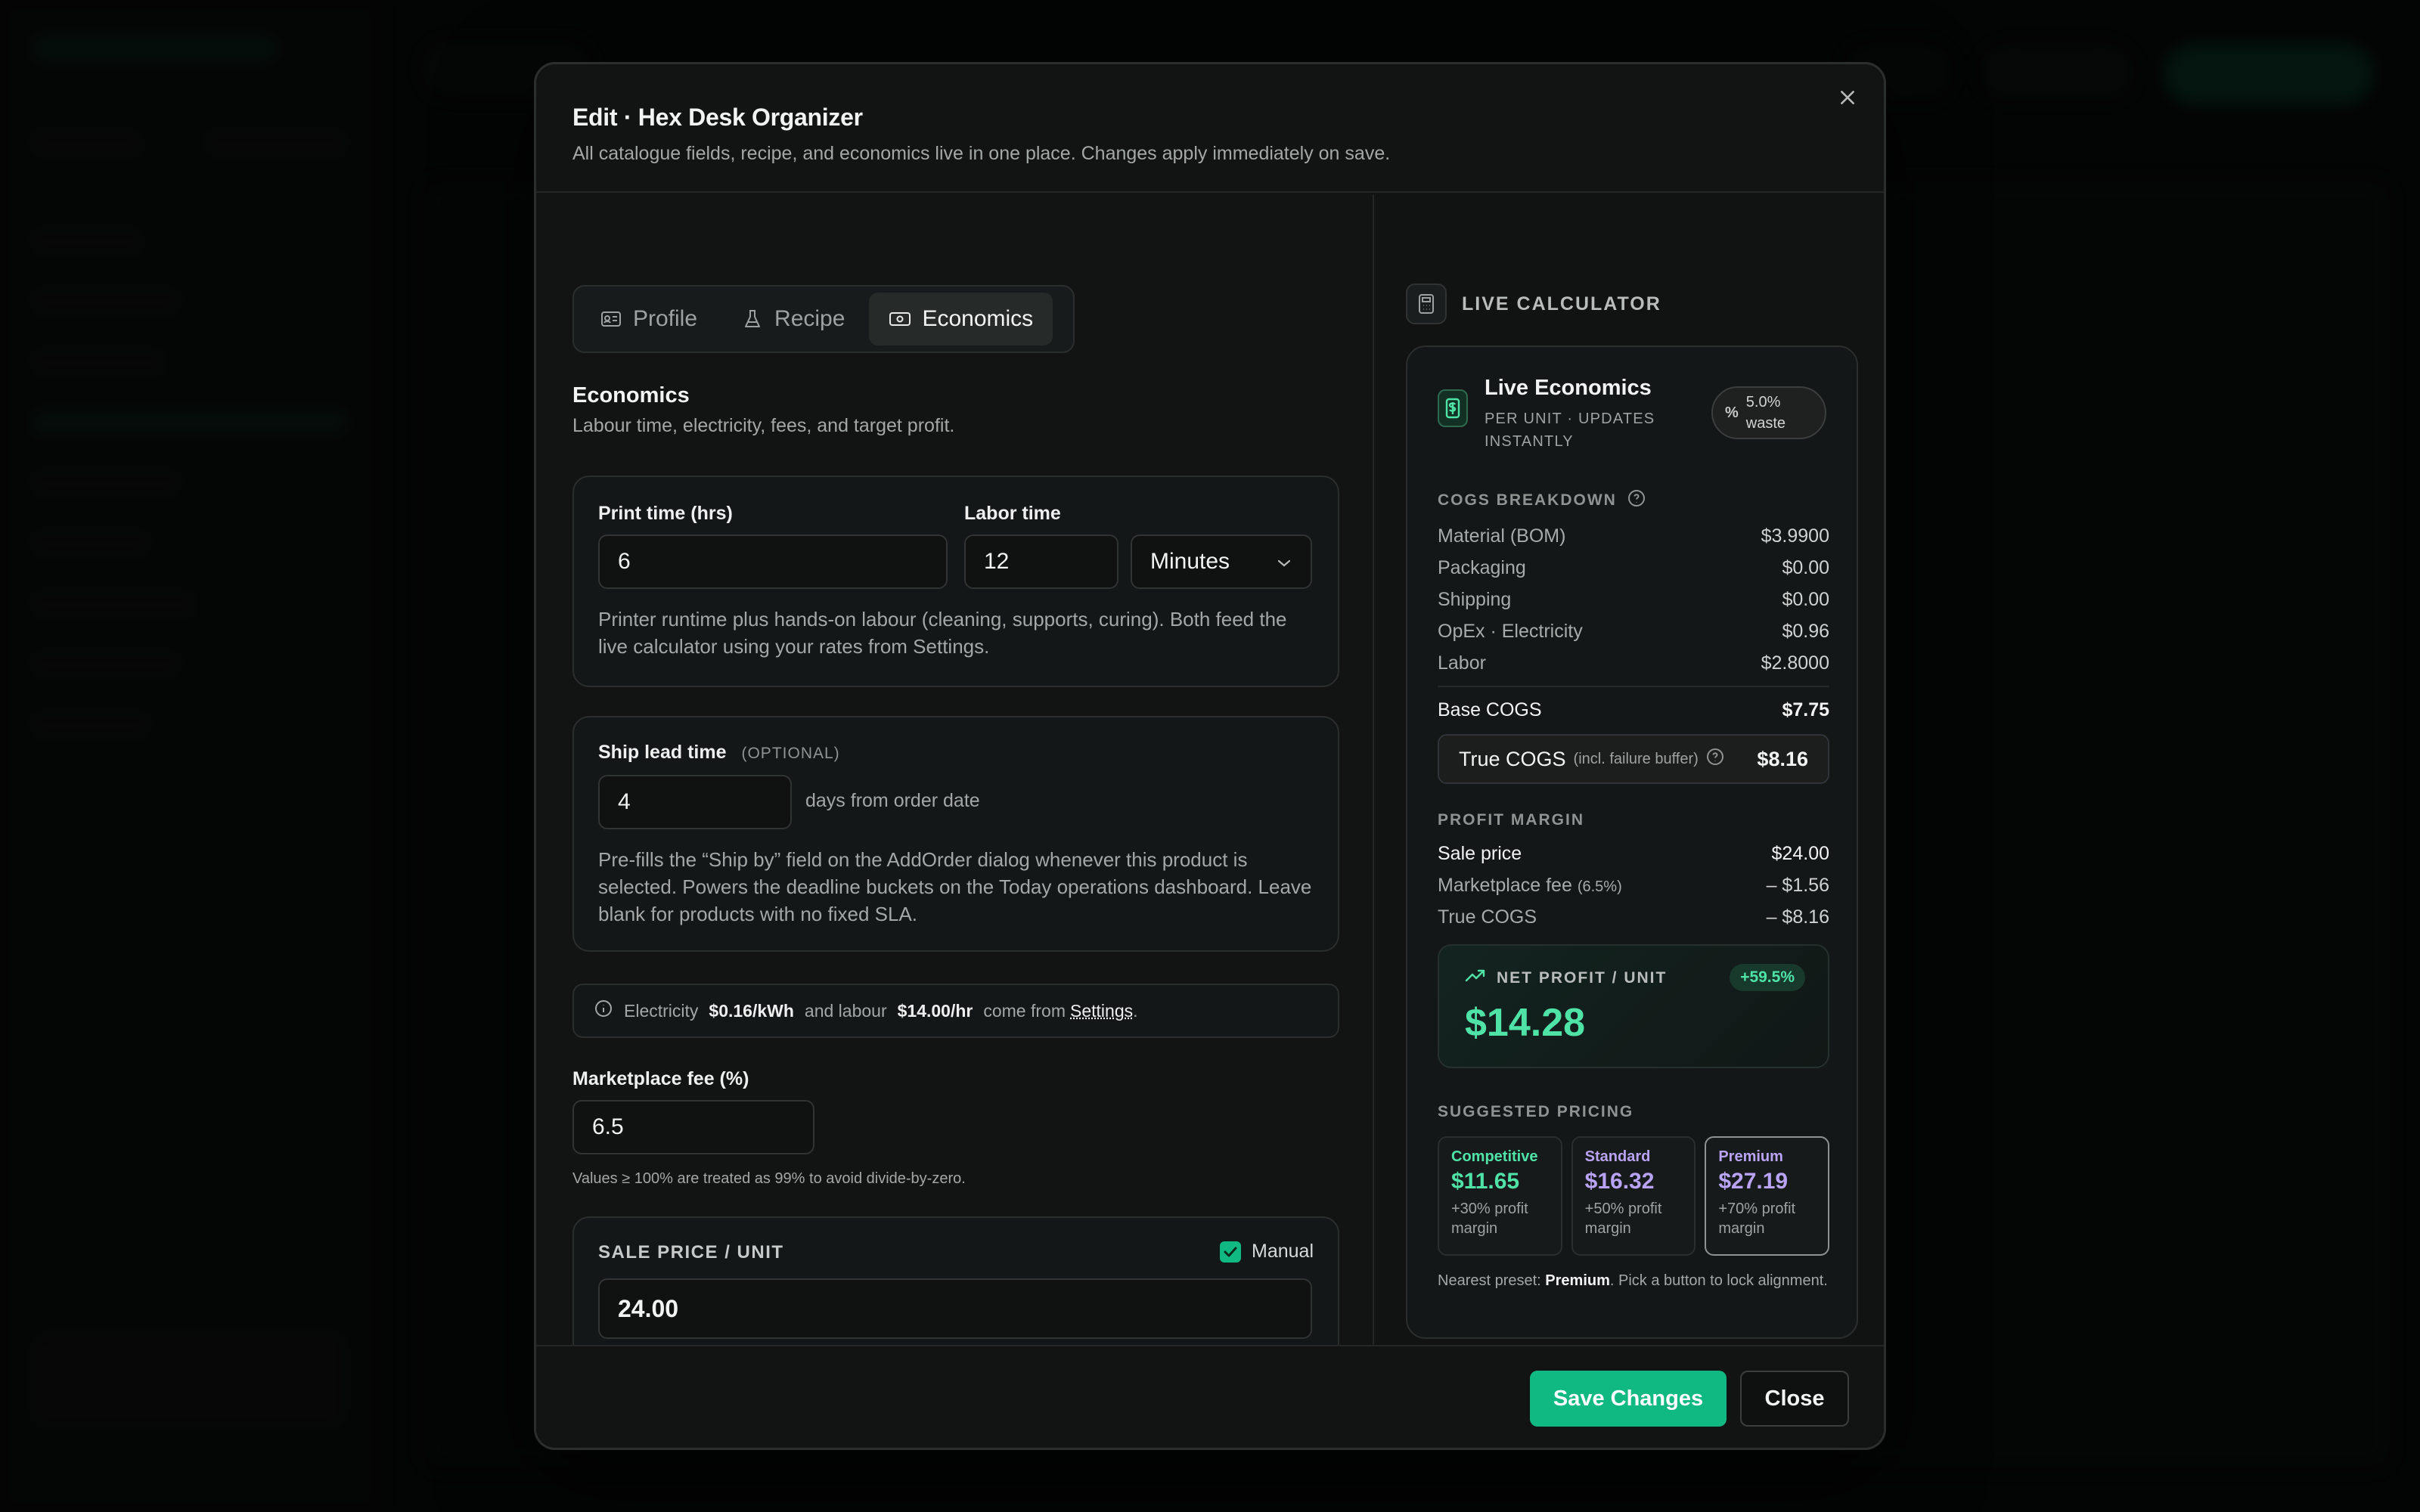  What do you see at coordinates (1012, 513) in the screenshot?
I see `labor-time-label: Labor time` at bounding box center [1012, 513].